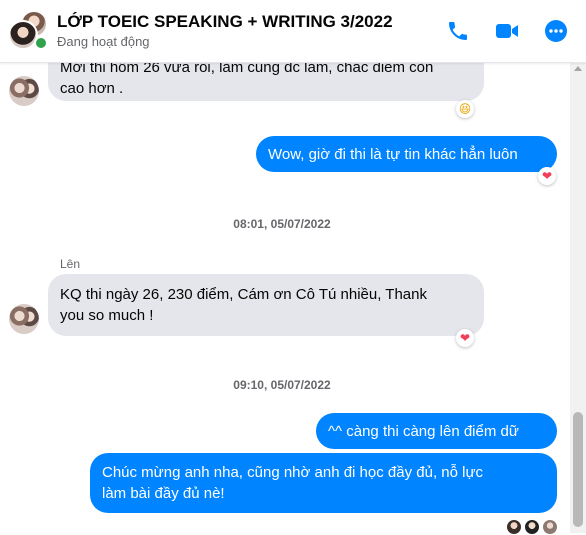  What do you see at coordinates (103, 41) in the screenshot?
I see `active-status: Đang hoạt động` at bounding box center [103, 41].